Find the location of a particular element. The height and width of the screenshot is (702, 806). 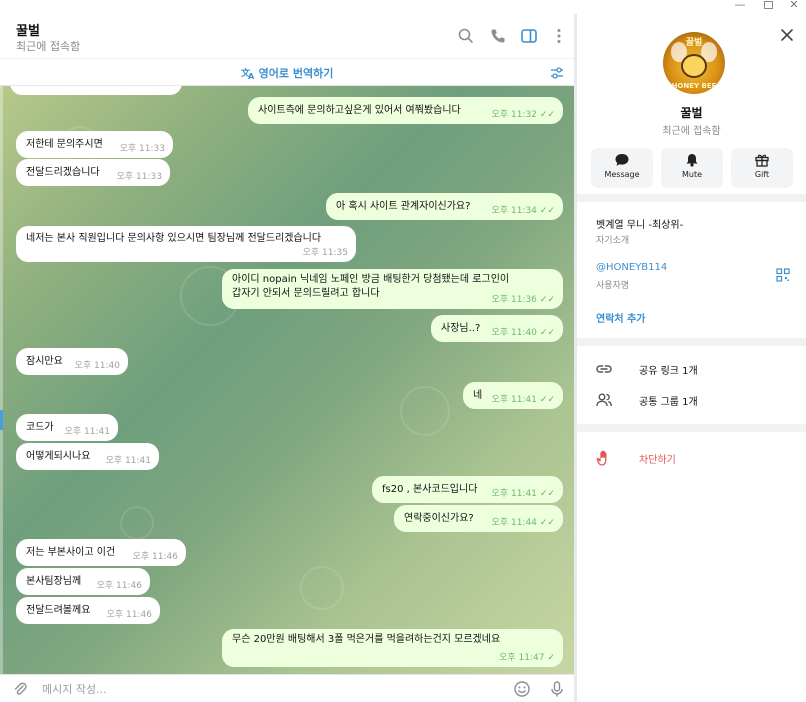

block-user-label: 차단하기 is located at coordinates (657, 460).